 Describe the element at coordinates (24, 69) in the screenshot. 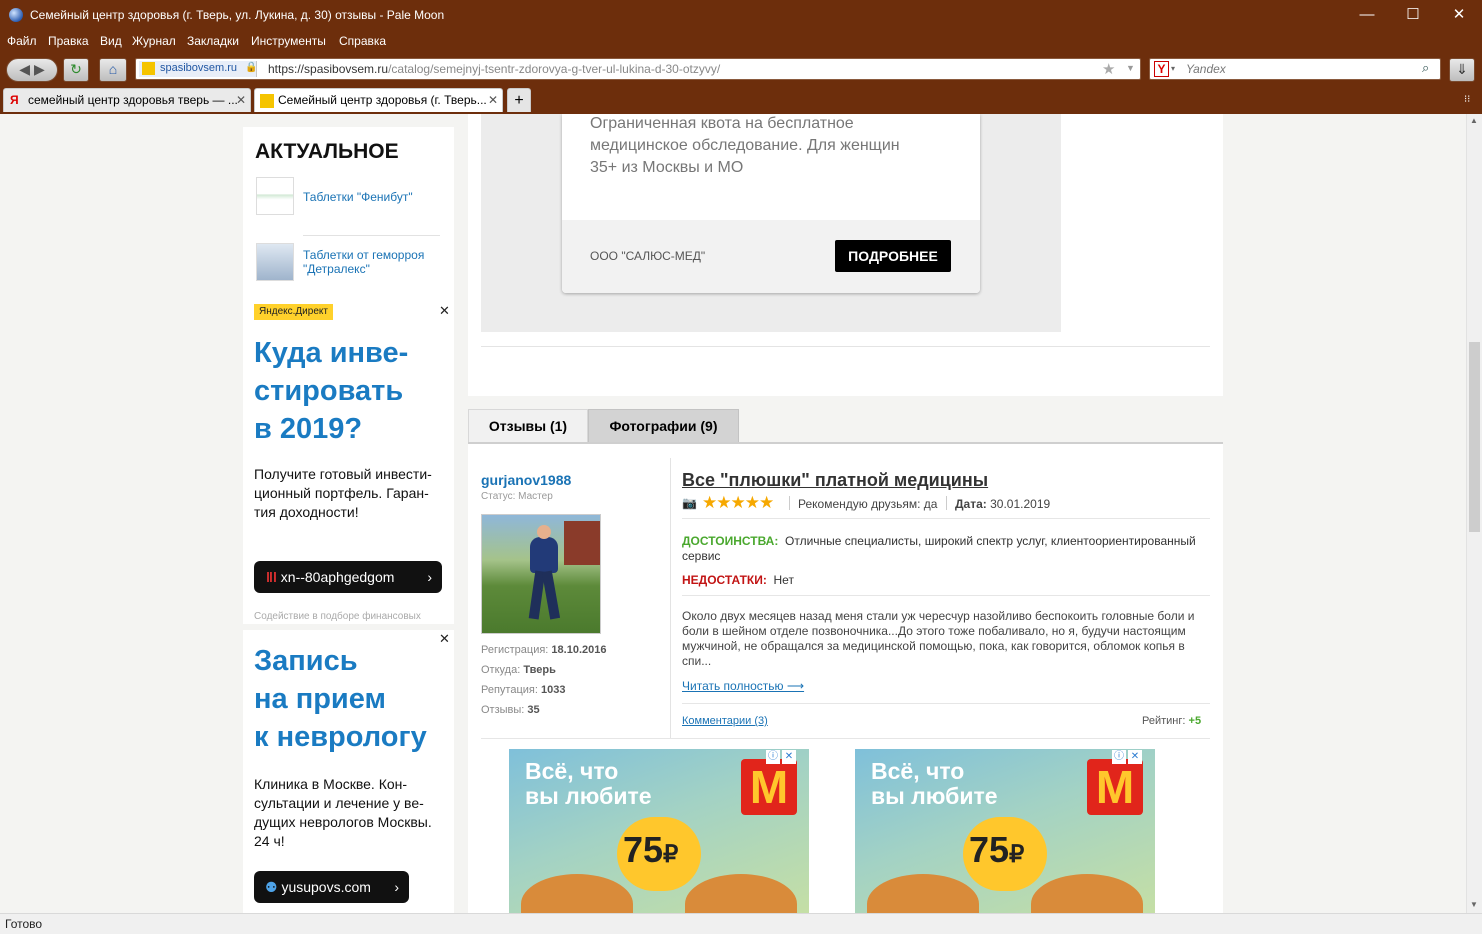

I see `back-arrow-icon: ◀` at that location.